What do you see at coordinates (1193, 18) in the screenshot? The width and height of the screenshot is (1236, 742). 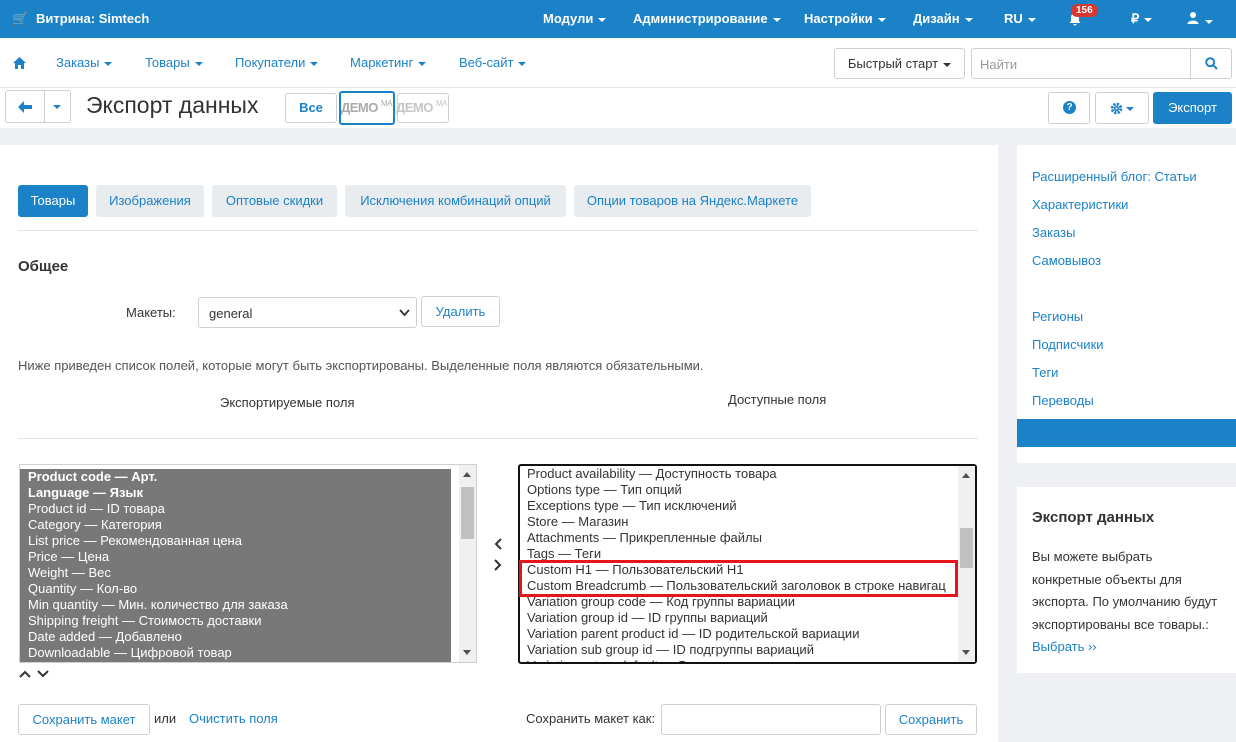 I see `user-icon` at bounding box center [1193, 18].